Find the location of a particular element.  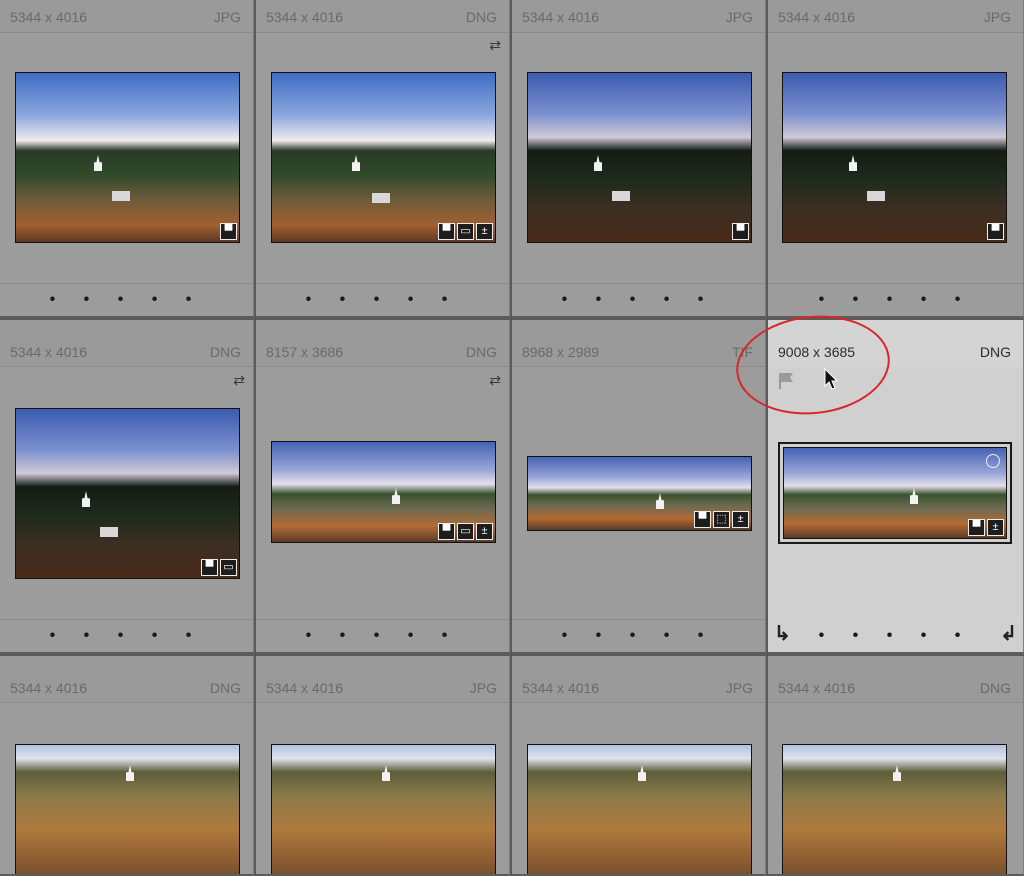

rotate-right-icon: ↲ is located at coordinates (1008, 633).